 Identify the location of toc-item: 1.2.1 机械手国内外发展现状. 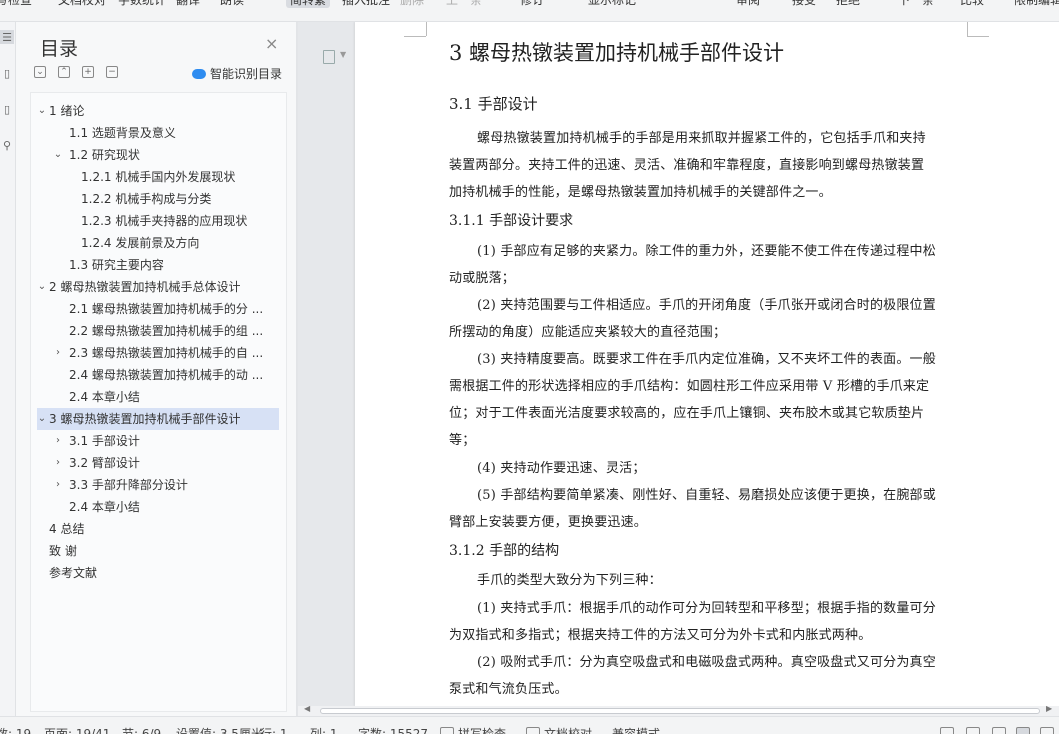
(158, 177).